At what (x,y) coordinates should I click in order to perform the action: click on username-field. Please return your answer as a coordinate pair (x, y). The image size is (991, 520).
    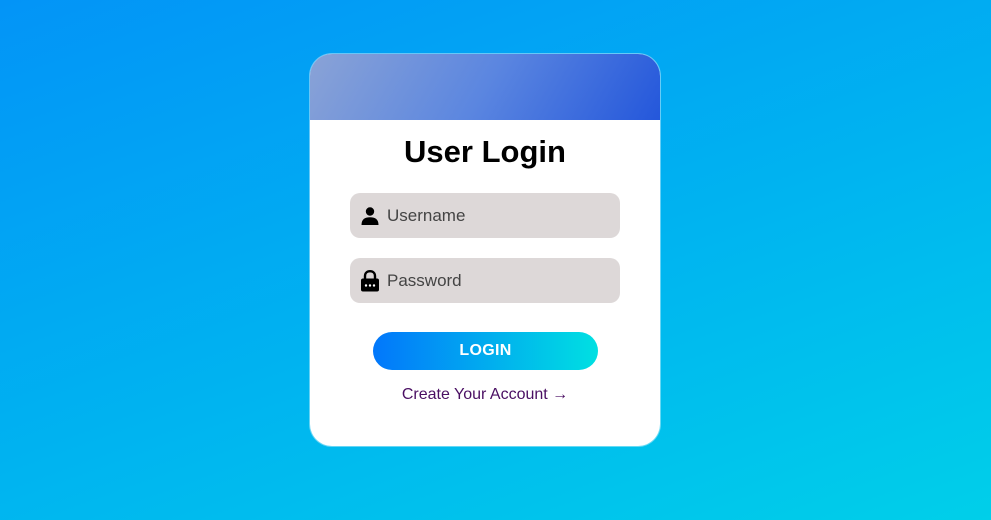
    Looking at the image, I should click on (485, 215).